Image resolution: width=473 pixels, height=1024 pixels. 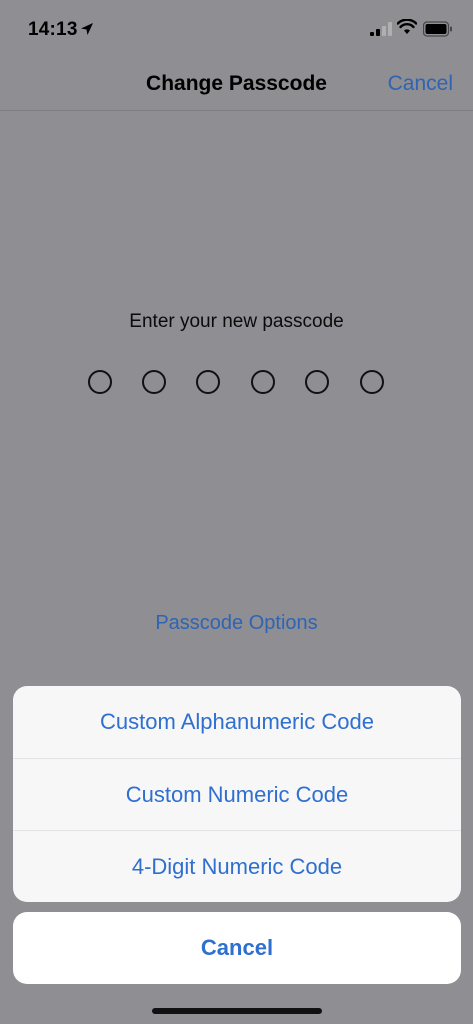 What do you see at coordinates (381, 29) in the screenshot?
I see `cellular-signal-icon` at bounding box center [381, 29].